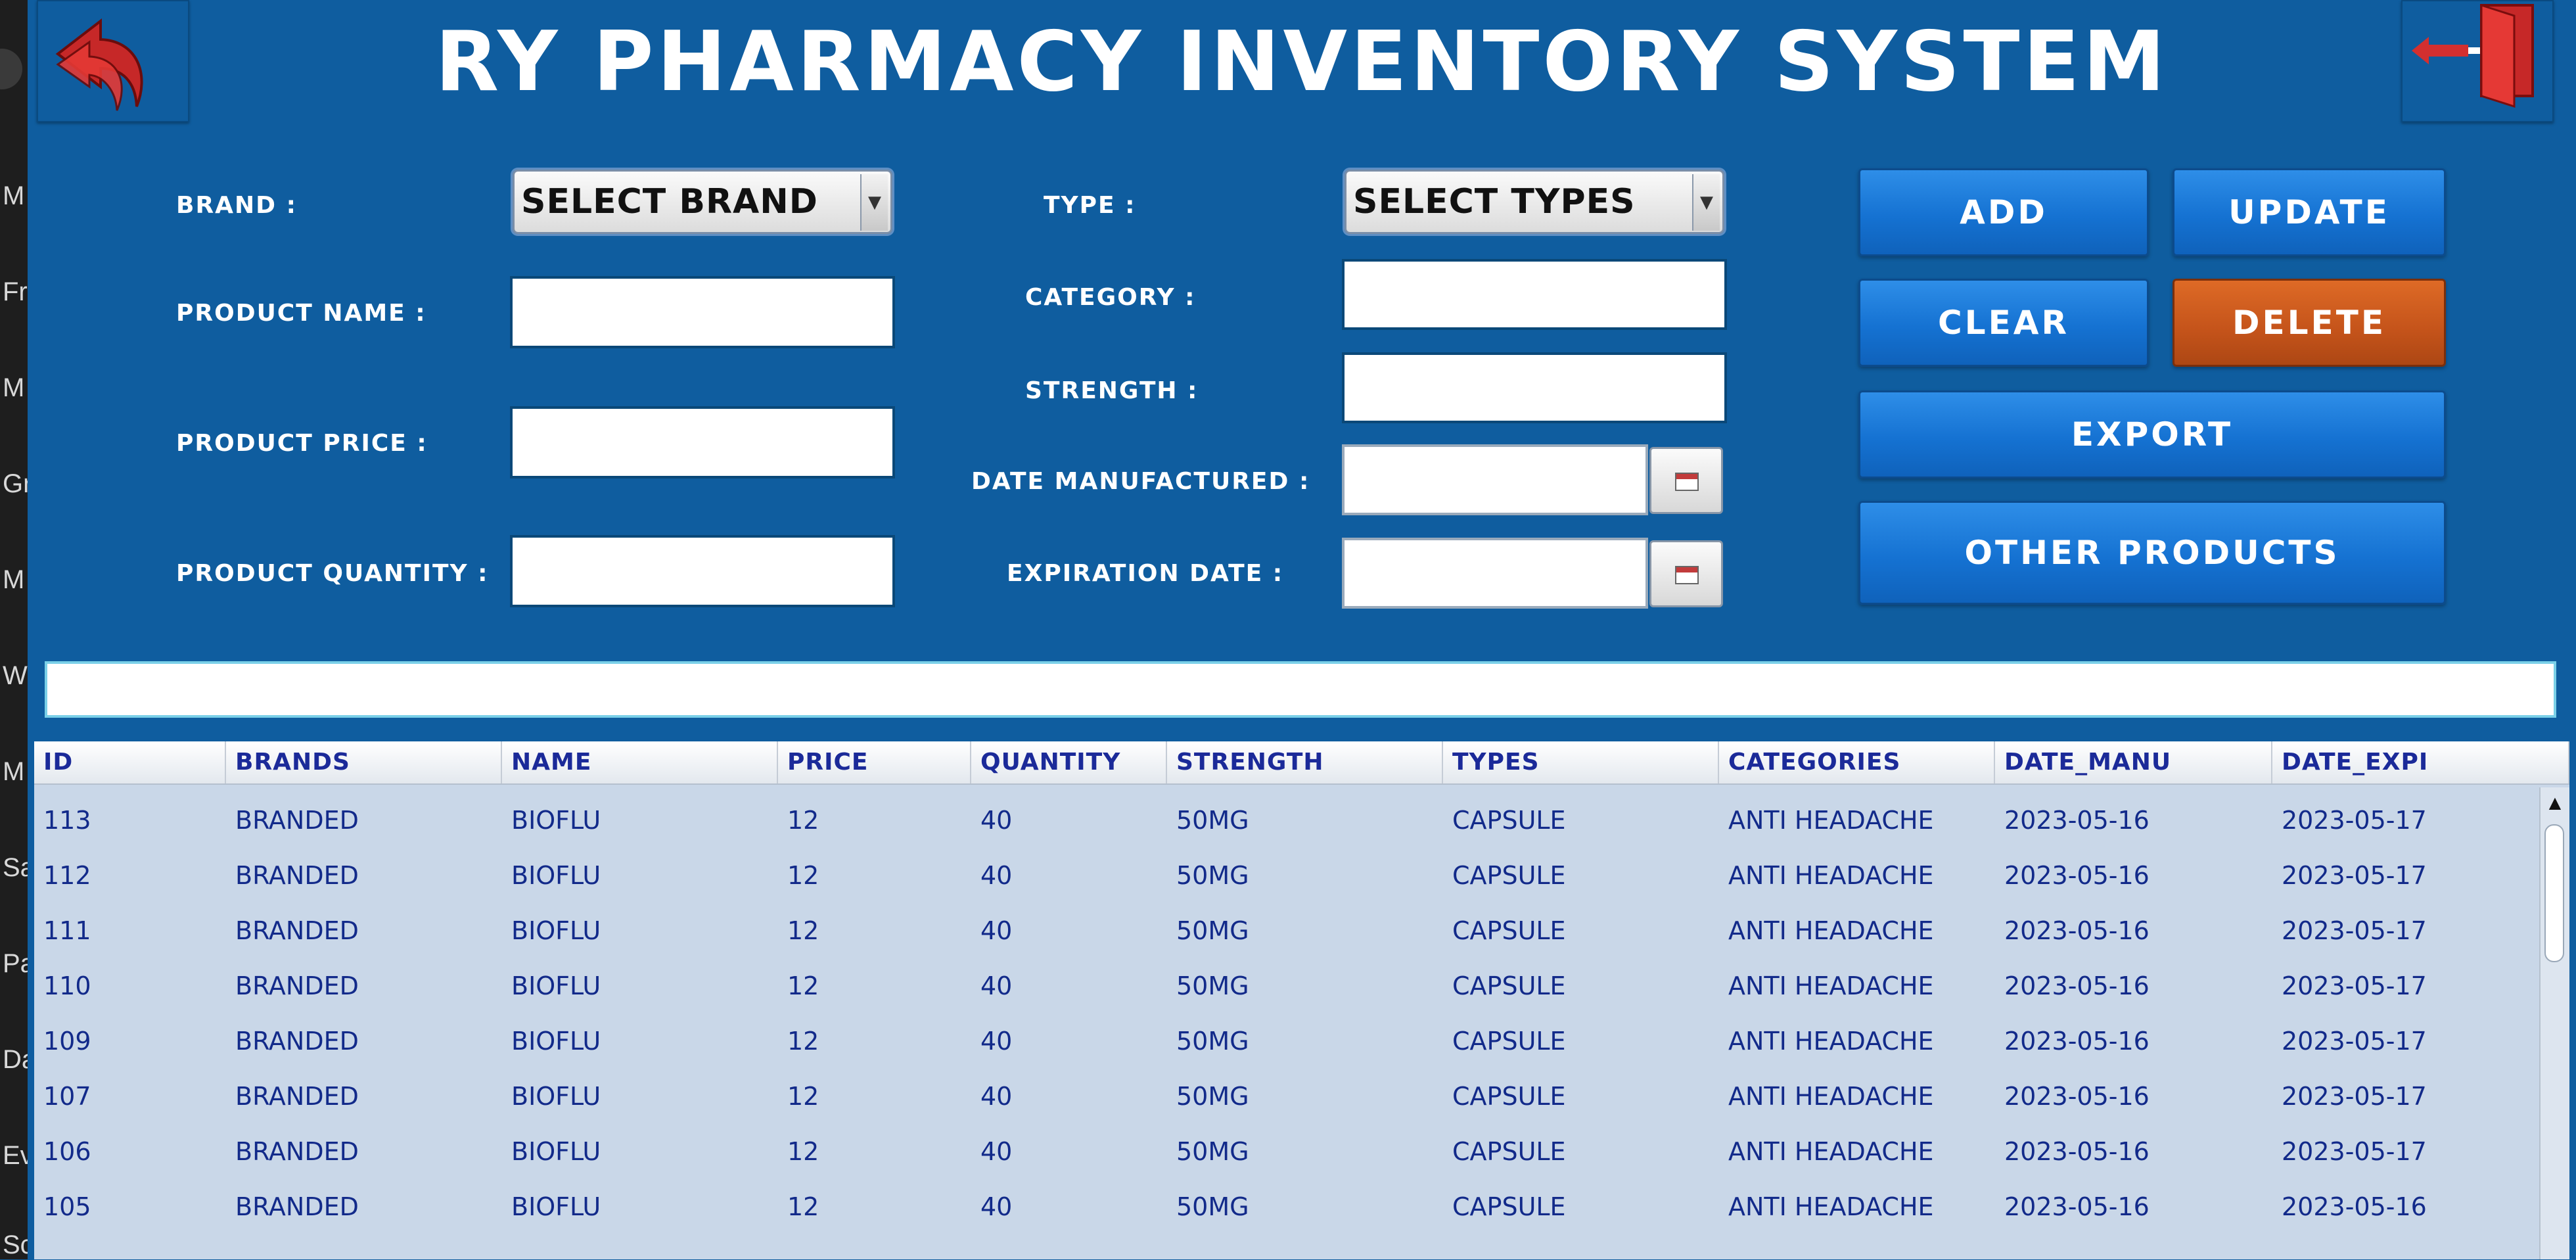 The width and height of the screenshot is (2576, 1260). I want to click on brand-label: BRAND :, so click(237, 205).